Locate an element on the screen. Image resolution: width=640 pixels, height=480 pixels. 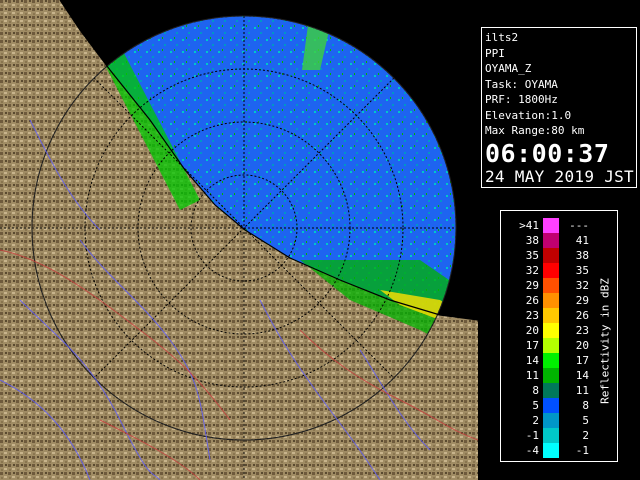
prf-label: PRF: 1800Hz is located at coordinates (521, 99).